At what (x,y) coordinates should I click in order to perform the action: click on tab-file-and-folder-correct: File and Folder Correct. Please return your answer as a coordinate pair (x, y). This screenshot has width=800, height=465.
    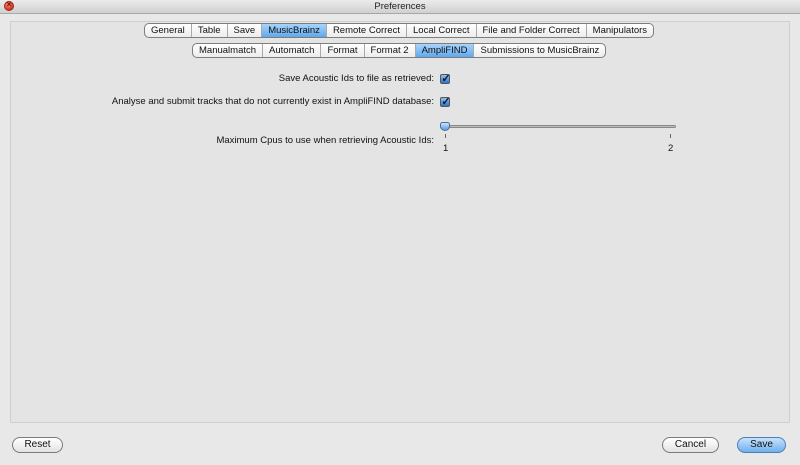
    Looking at the image, I should click on (532, 30).